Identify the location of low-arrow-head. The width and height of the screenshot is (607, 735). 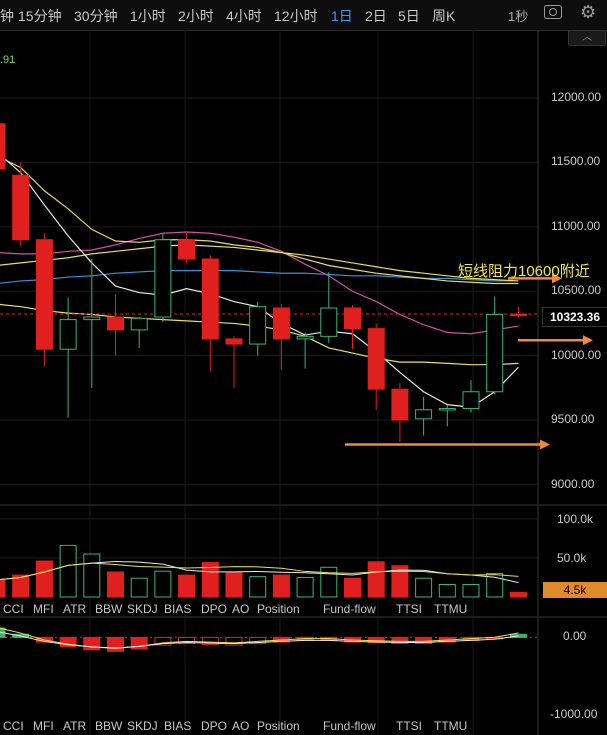
(545, 444).